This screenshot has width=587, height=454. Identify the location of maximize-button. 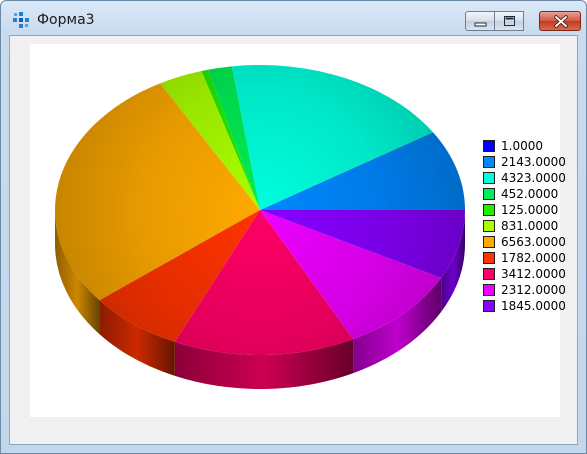
(509, 21).